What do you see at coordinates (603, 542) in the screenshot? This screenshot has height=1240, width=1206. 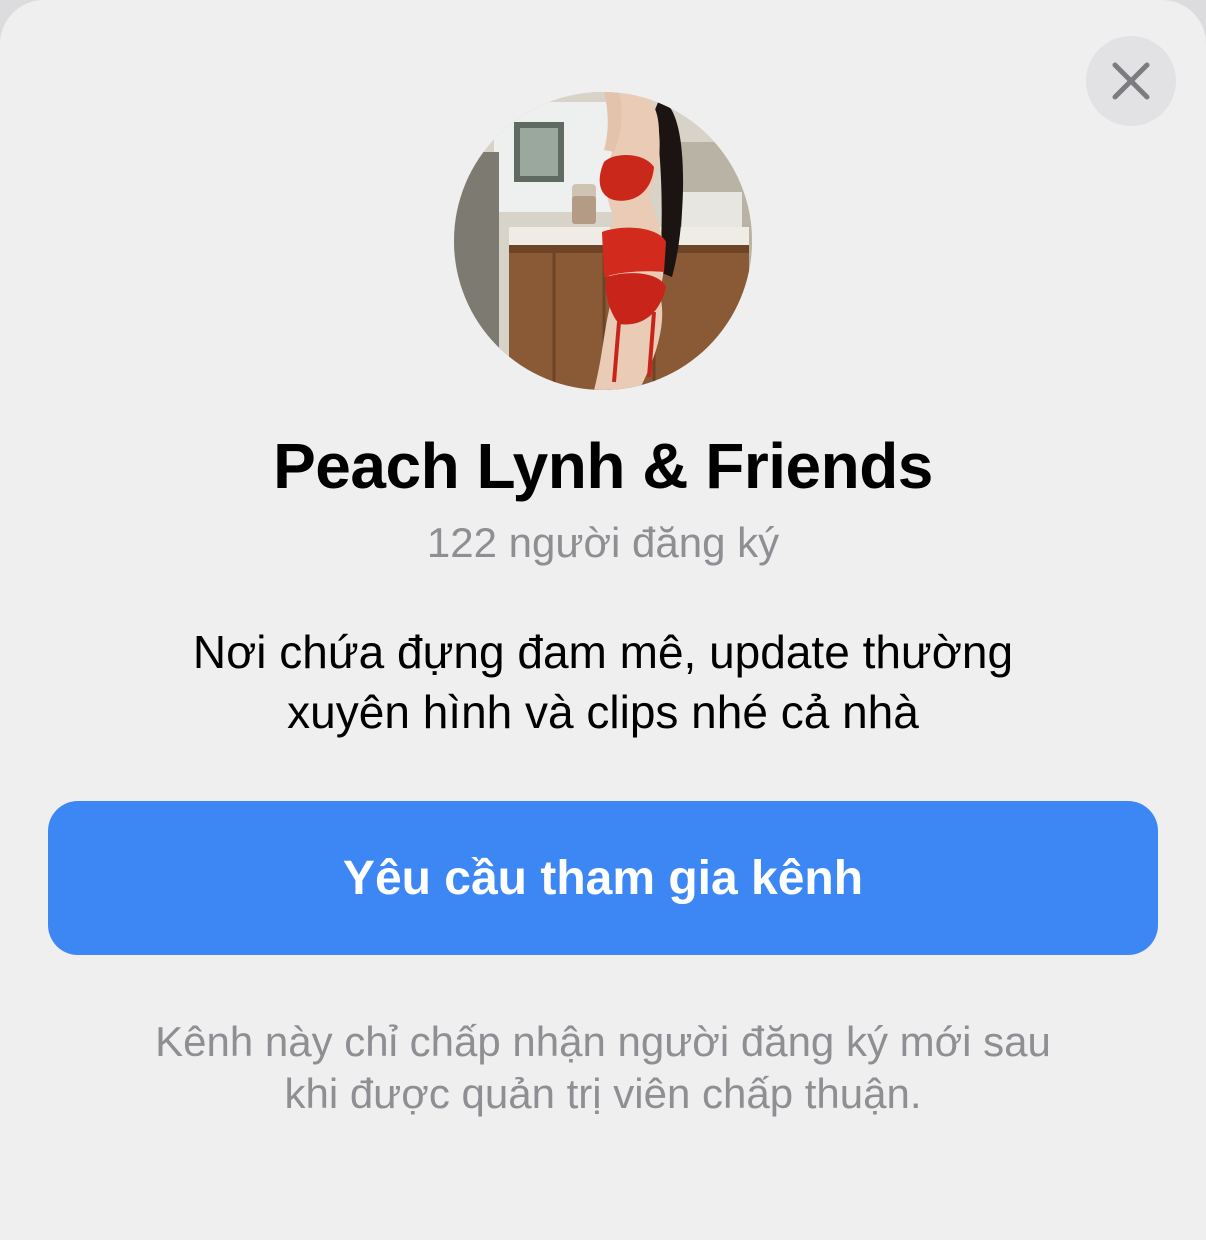 I see `subscriber-count: 122 người đăng ký` at bounding box center [603, 542].